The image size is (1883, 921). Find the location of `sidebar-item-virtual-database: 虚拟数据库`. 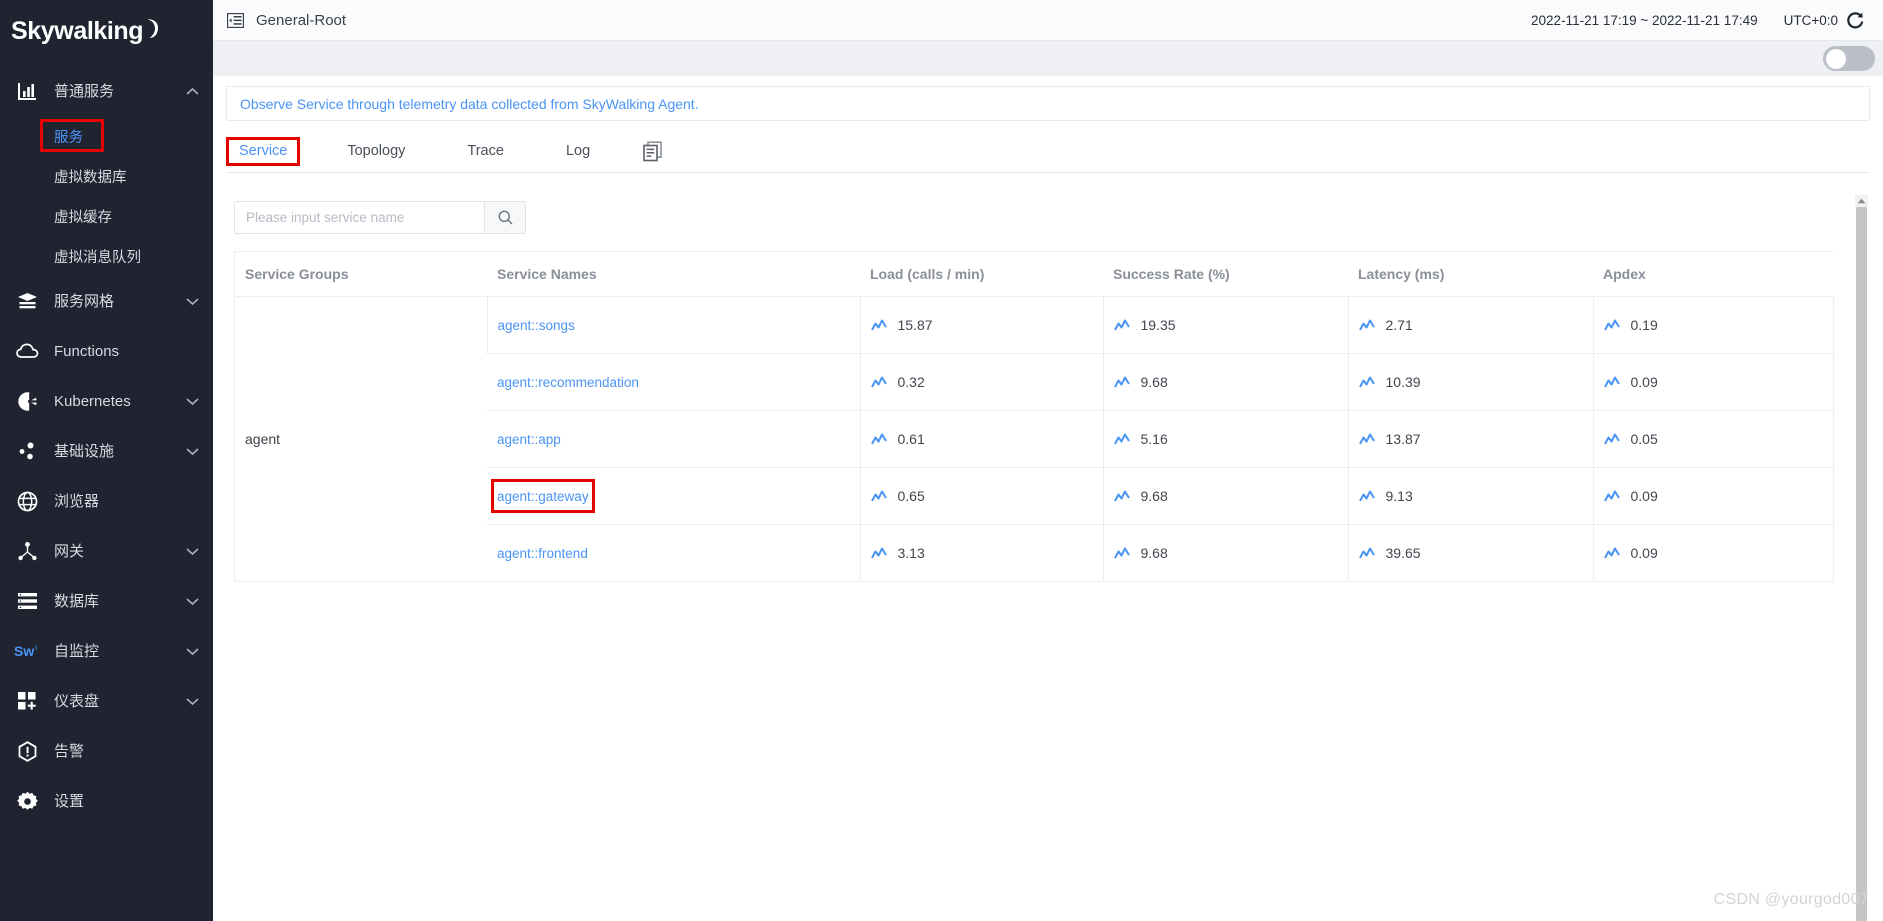

sidebar-item-virtual-database: 虚拟数据库 is located at coordinates (106, 176).